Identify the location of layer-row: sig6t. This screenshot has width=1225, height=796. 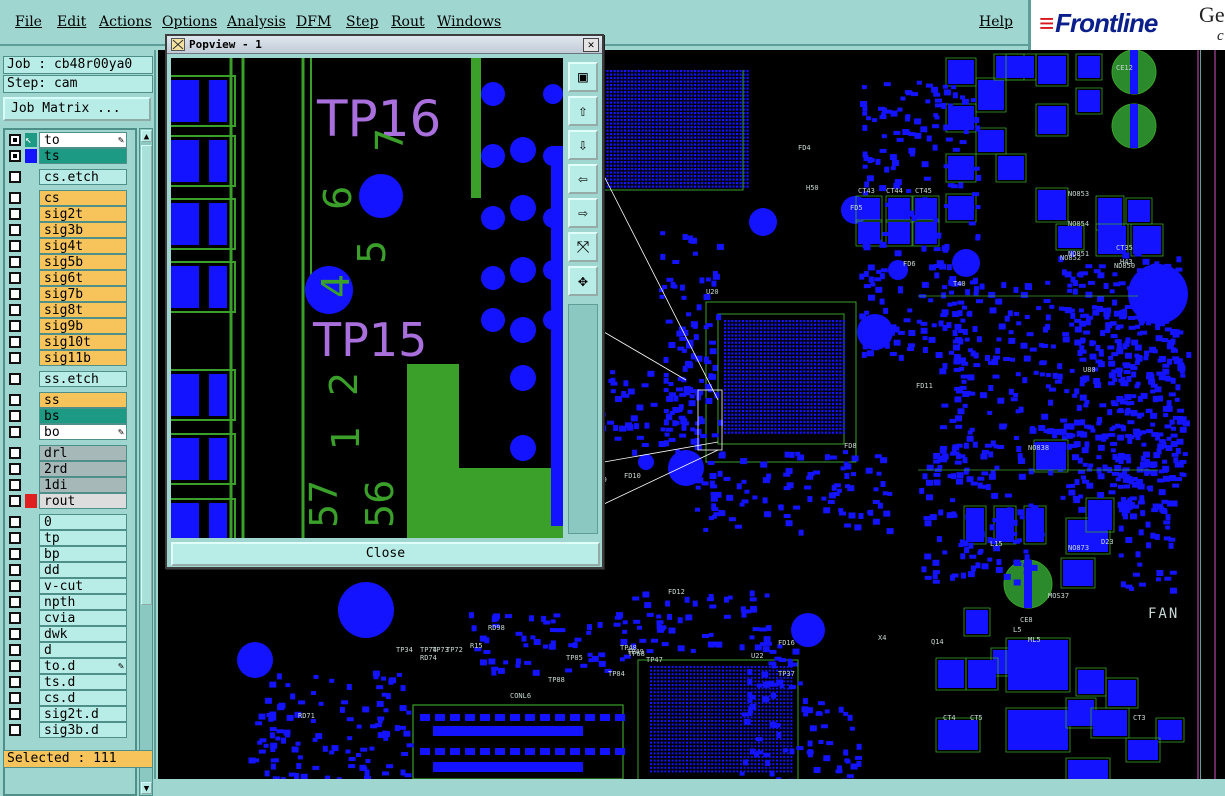
(71, 278).